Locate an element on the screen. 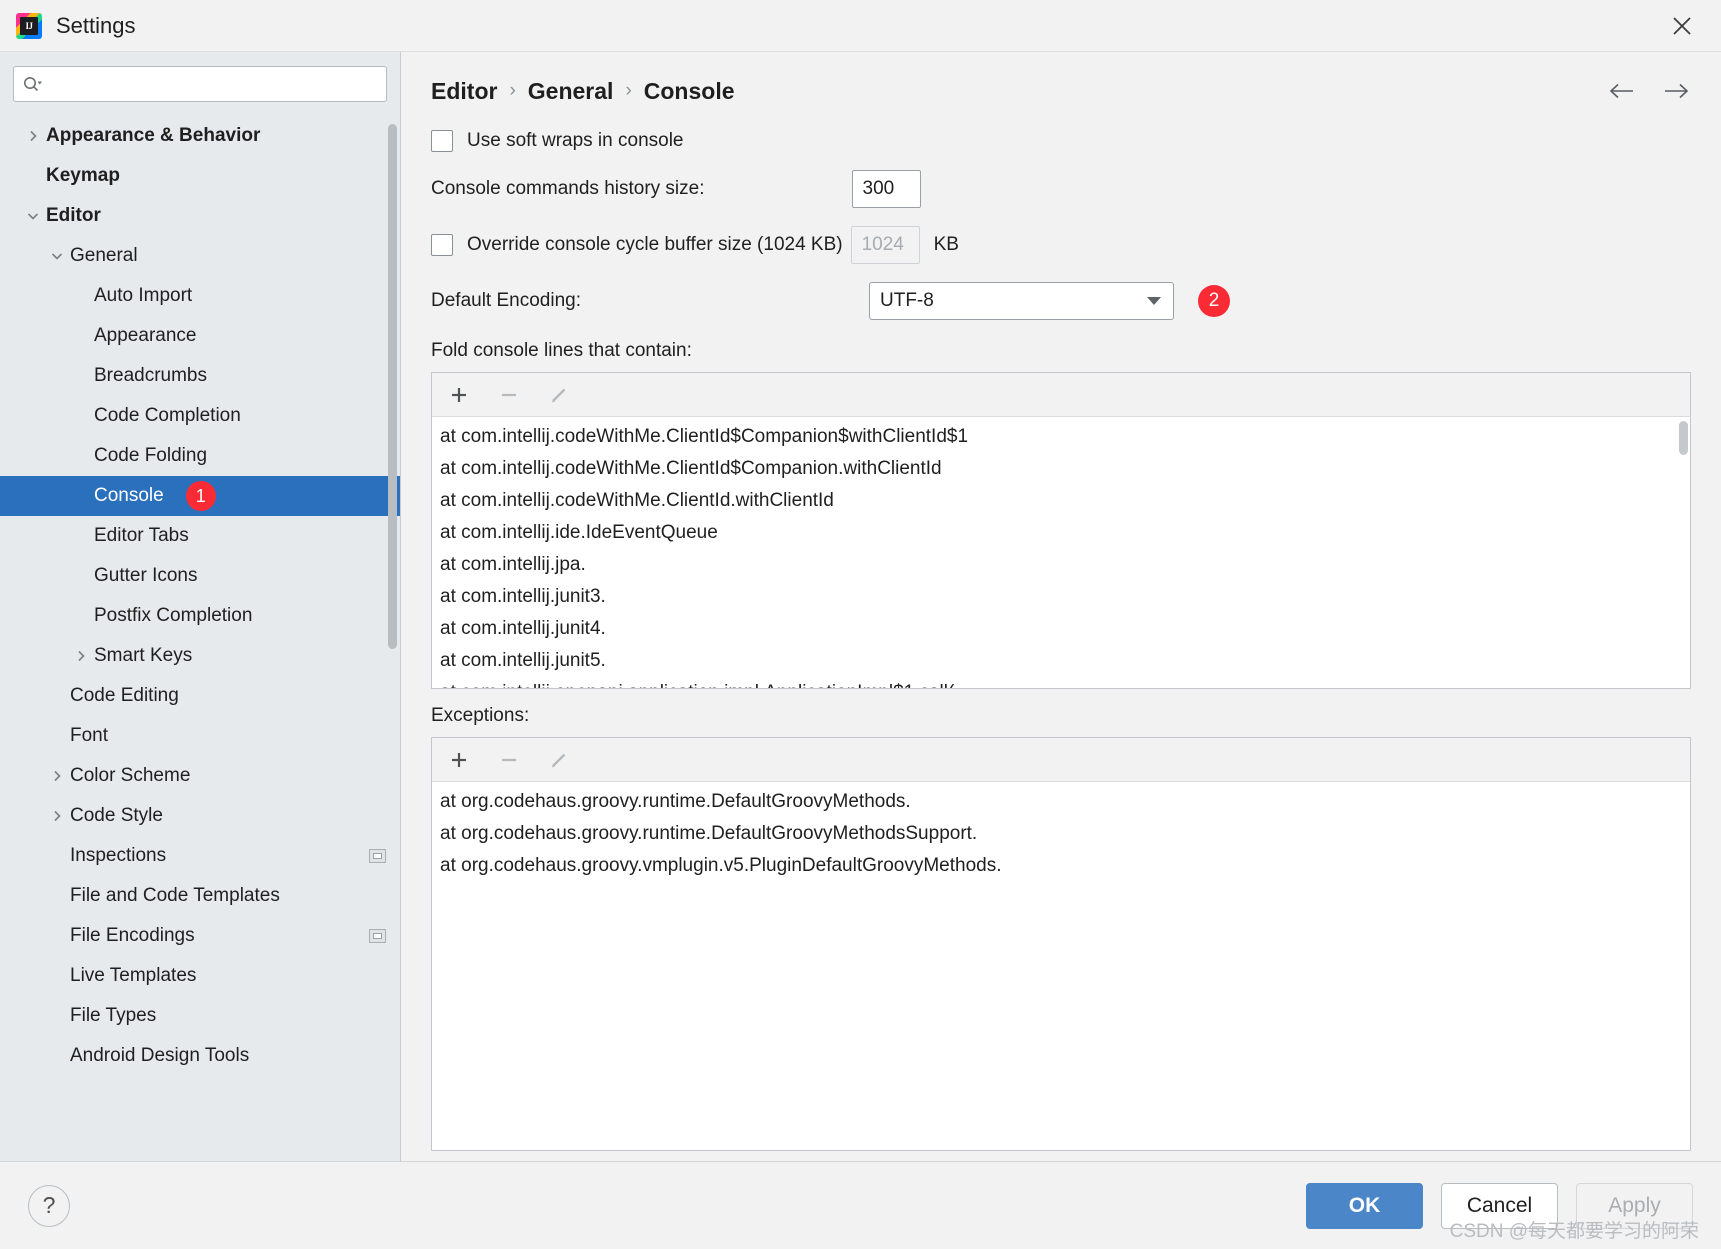 Image resolution: width=1721 pixels, height=1249 pixels. sidebar-item-code-style: Code Style is located at coordinates (200, 816).